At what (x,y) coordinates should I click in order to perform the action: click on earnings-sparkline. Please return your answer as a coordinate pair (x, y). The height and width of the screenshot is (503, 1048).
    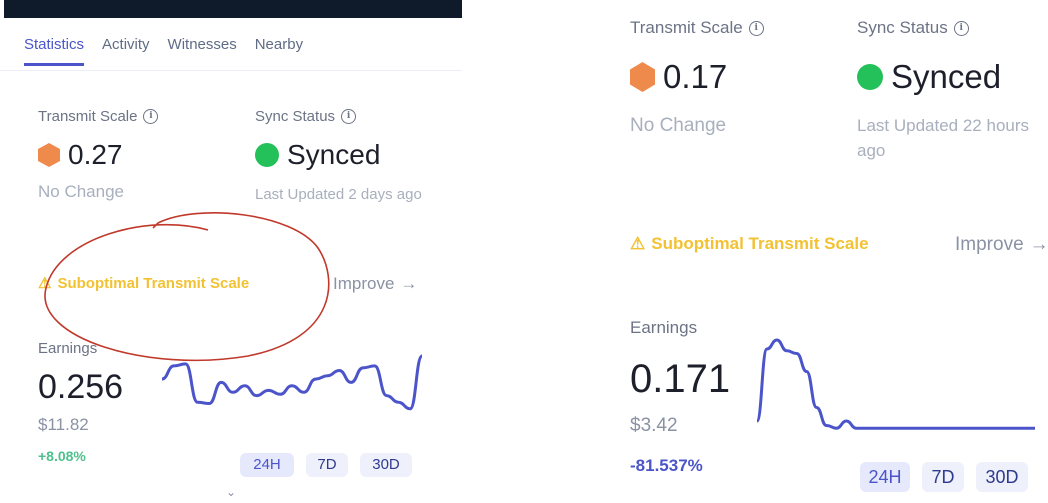
    Looking at the image, I should click on (895, 384).